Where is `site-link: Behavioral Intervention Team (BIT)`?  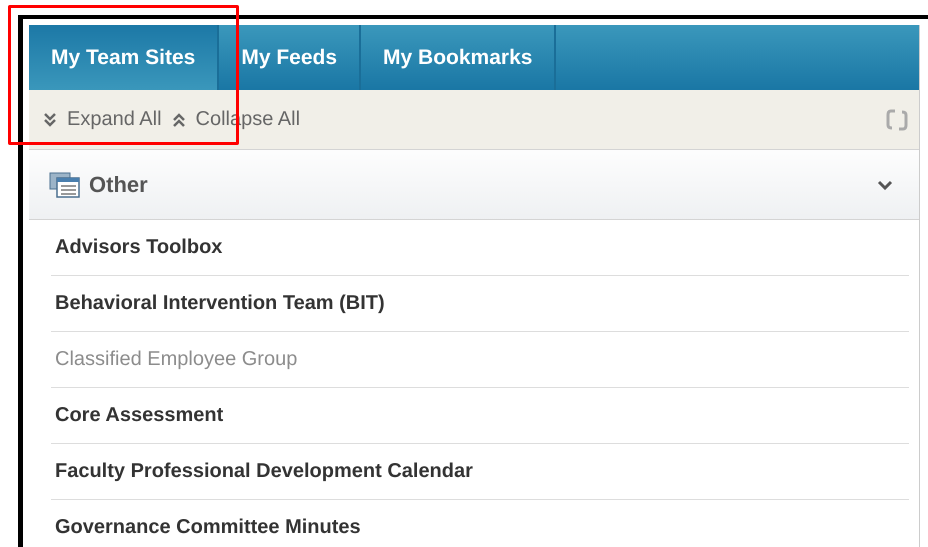
site-link: Behavioral Intervention Team (BIT) is located at coordinates (220, 303).